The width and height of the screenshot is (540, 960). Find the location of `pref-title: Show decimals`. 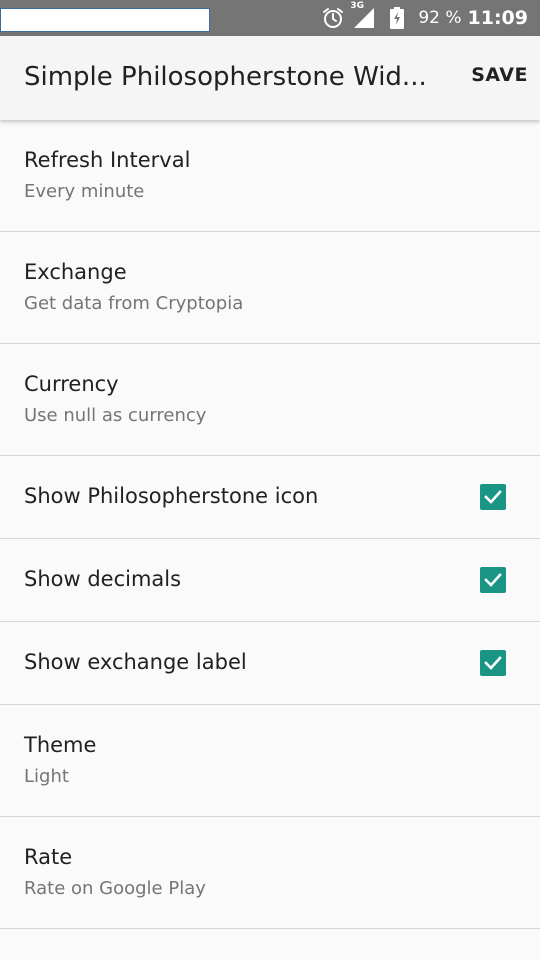

pref-title: Show decimals is located at coordinates (103, 579).